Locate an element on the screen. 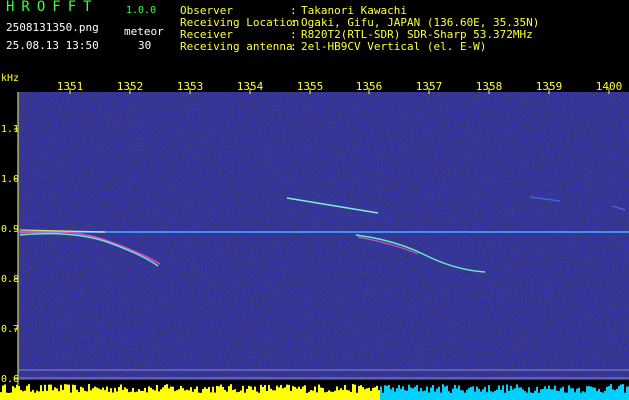 Image resolution: width=629 pixels, height=400 pixels. x-tick-label: 1356 is located at coordinates (369, 86).